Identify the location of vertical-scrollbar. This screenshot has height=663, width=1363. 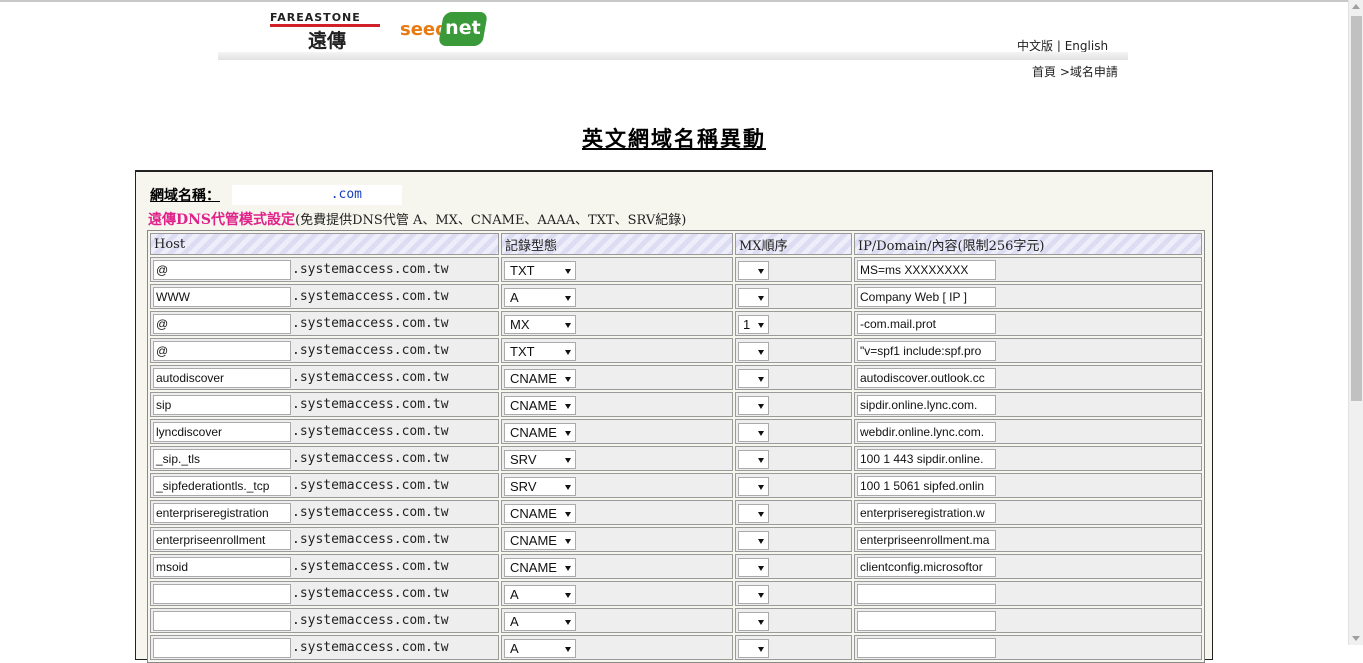
(1355, 322).